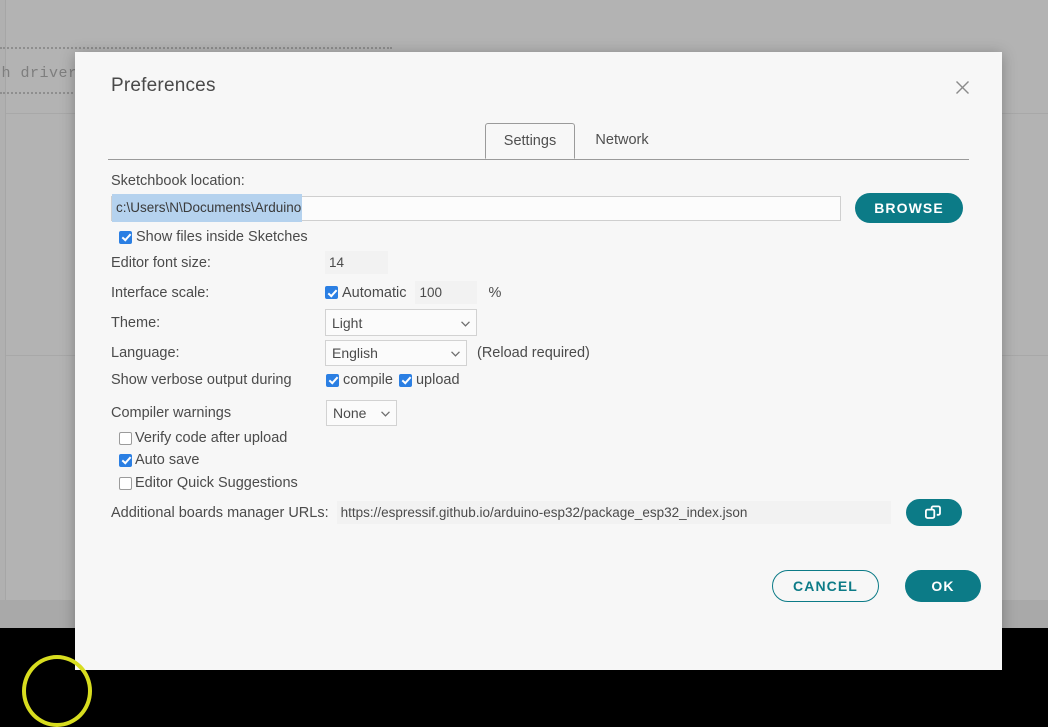 The image size is (1048, 727). I want to click on background-console-text: ch driver, so click(39, 73).